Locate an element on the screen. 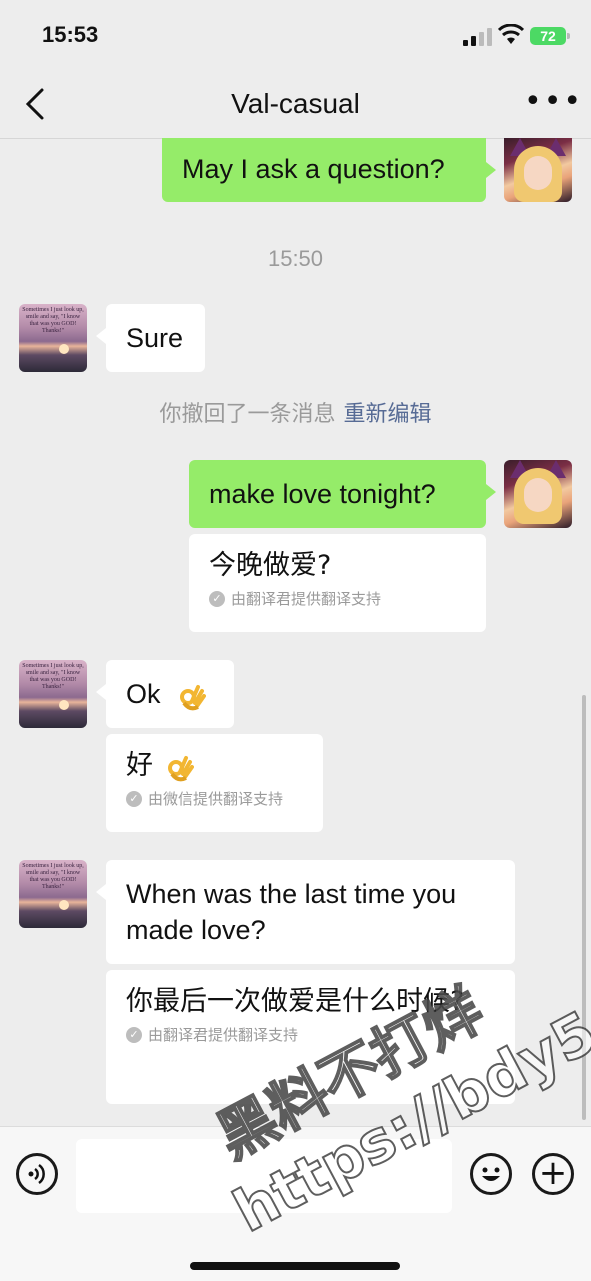  scrollbar is located at coordinates (584, 907).